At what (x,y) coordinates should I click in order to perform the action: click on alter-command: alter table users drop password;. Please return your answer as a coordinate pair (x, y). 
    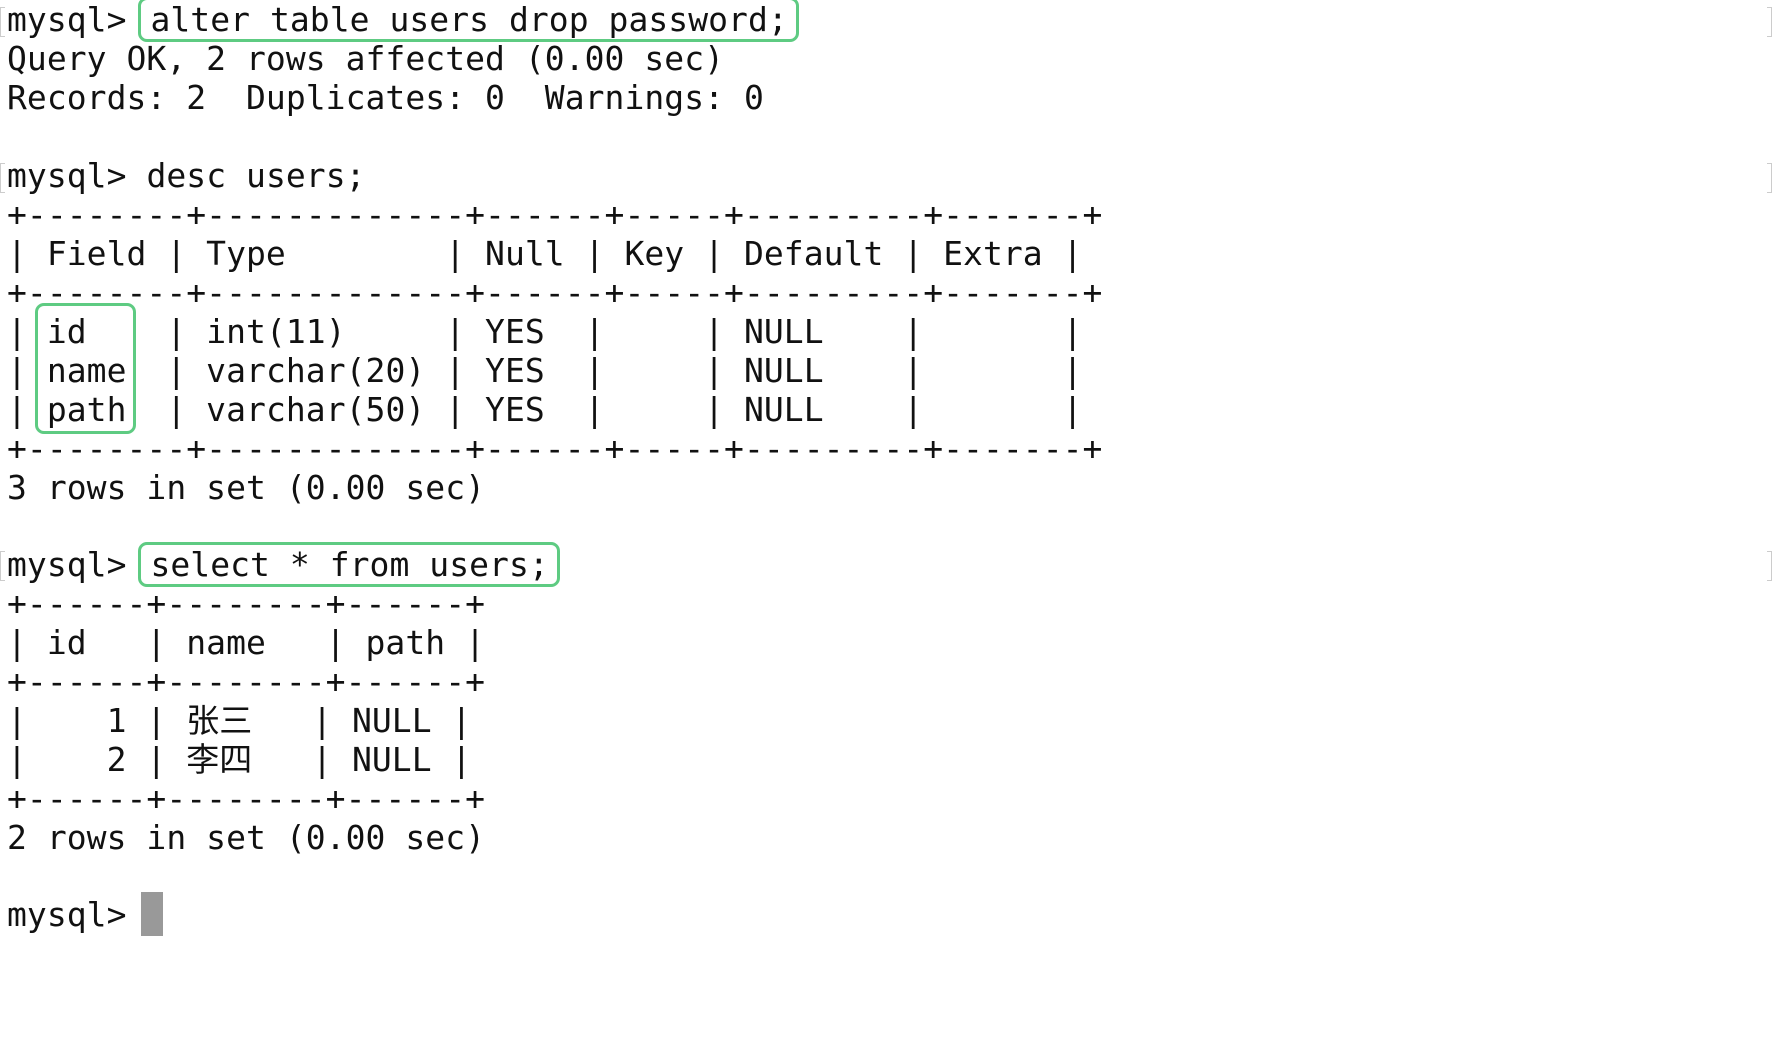
    Looking at the image, I should click on (468, 21).